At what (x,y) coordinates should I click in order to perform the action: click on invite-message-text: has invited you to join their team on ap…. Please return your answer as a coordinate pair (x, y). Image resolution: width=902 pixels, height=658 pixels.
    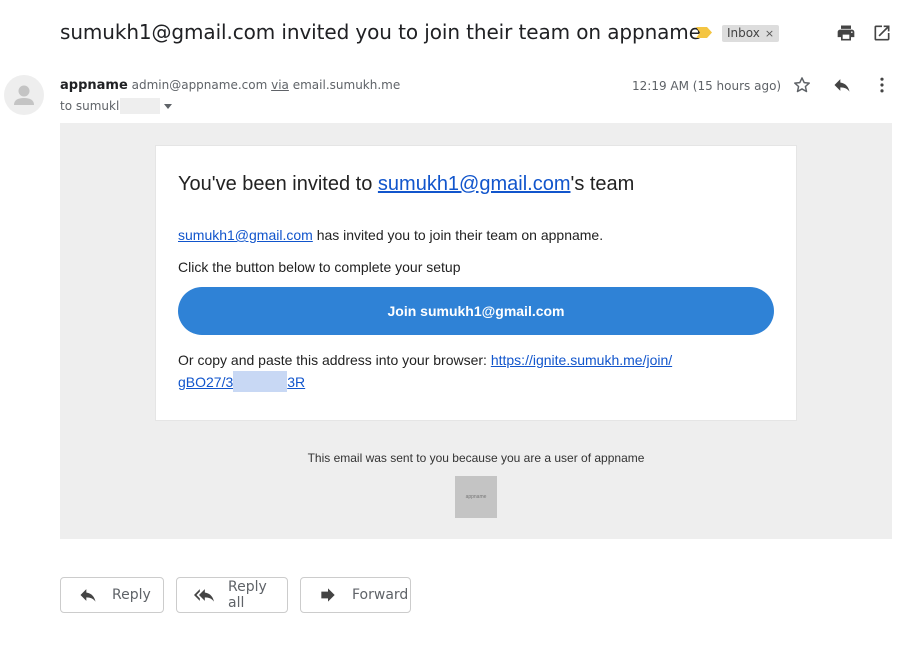
    Looking at the image, I should click on (458, 235).